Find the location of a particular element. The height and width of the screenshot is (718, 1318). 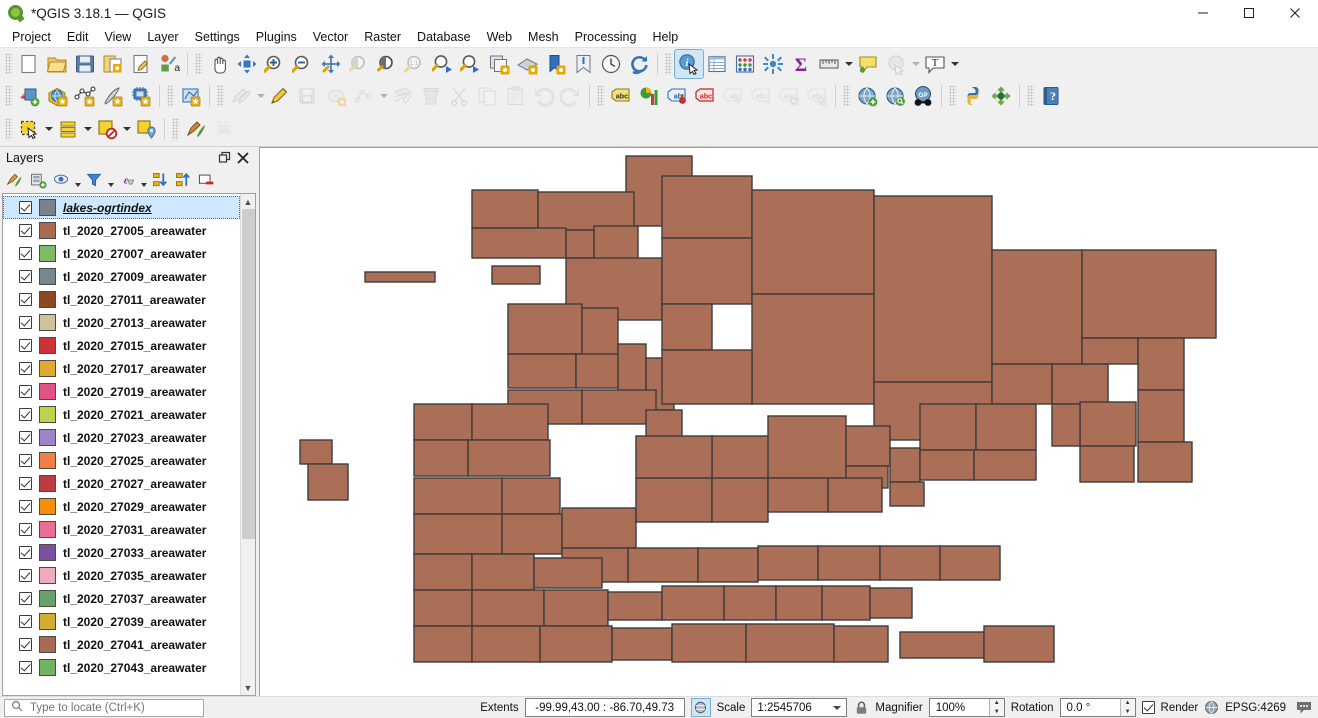

sum-button: Σ is located at coordinates (801, 64).